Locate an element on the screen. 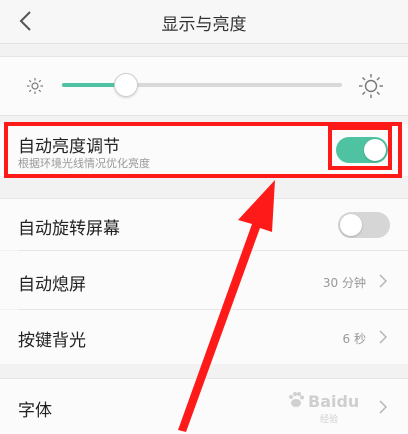 The height and width of the screenshot is (434, 408). auto-rotate-toggle is located at coordinates (364, 225).